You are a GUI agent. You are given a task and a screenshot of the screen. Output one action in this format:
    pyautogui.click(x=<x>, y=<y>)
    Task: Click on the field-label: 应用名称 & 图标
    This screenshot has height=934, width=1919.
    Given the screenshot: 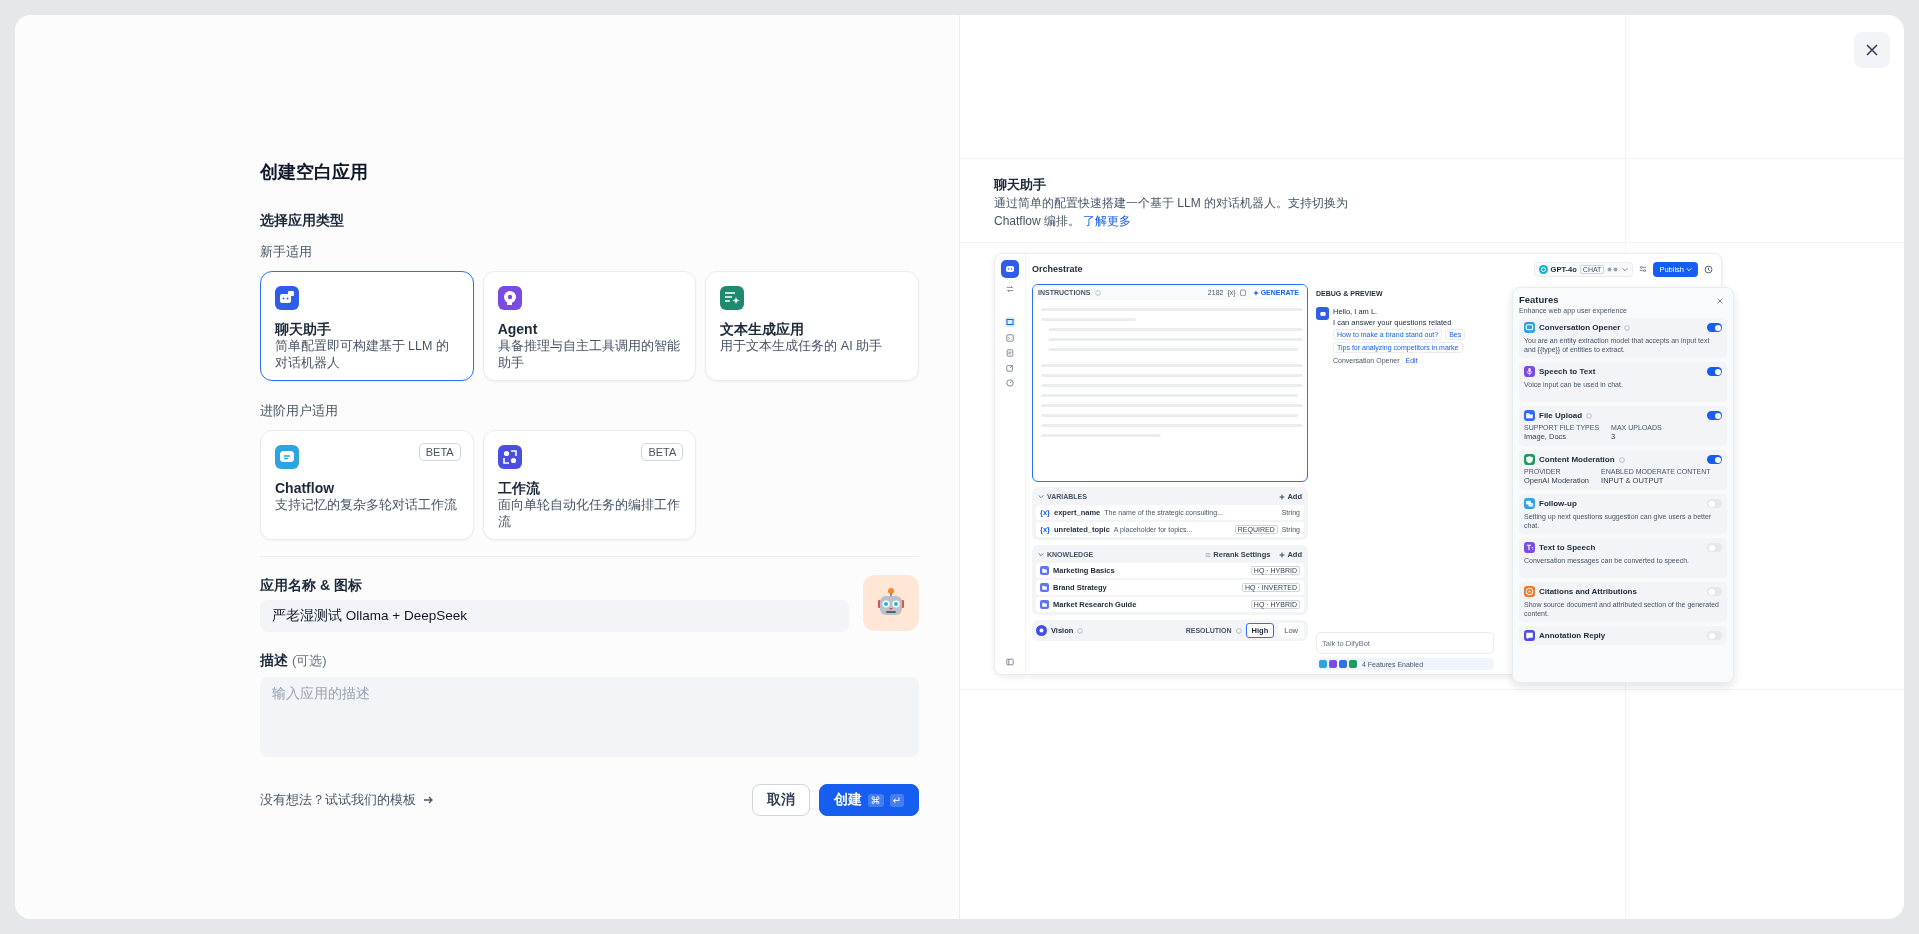 What is the action you would take?
    pyautogui.click(x=311, y=585)
    